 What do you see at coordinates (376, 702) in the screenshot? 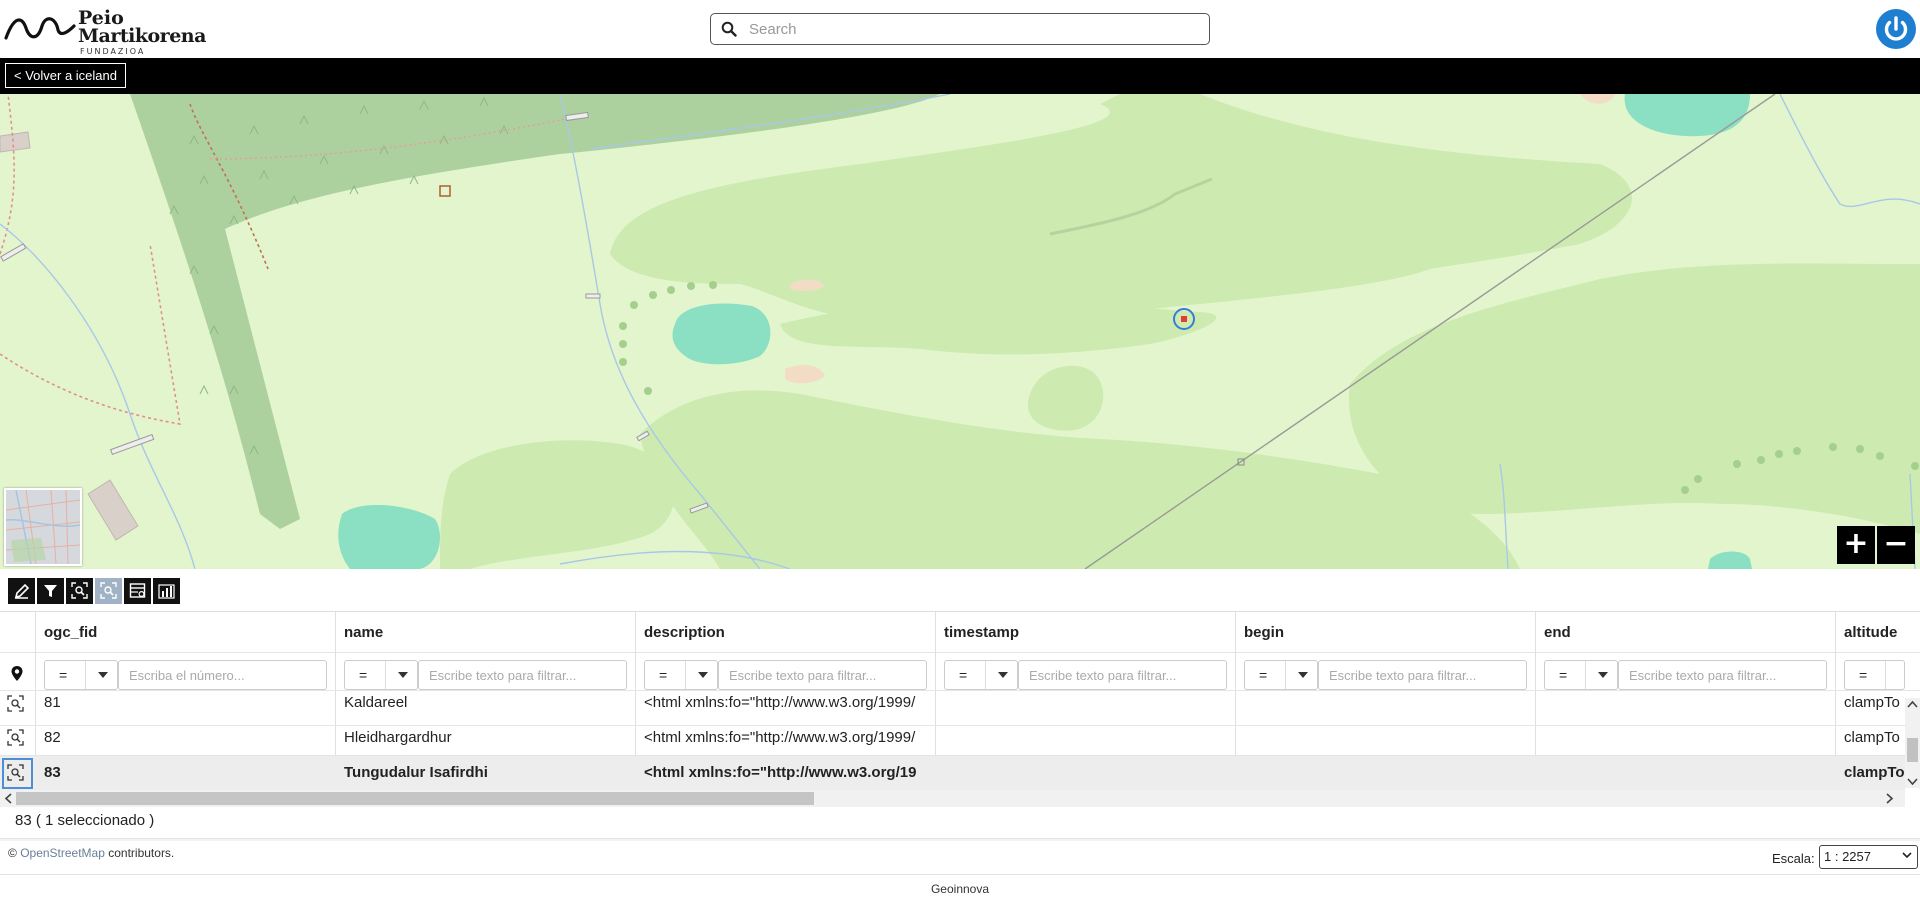
I see `cell-name: Kaldareel` at bounding box center [376, 702].